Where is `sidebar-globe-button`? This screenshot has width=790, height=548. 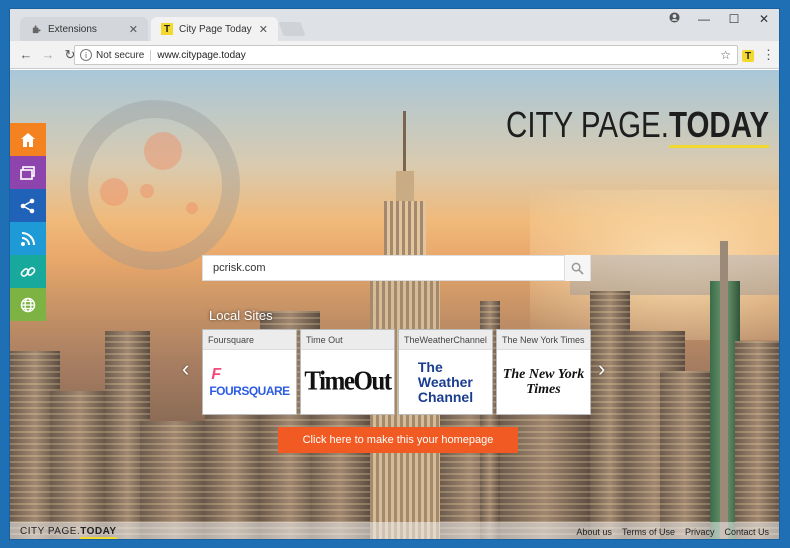
sidebar-globe-button is located at coordinates (28, 304).